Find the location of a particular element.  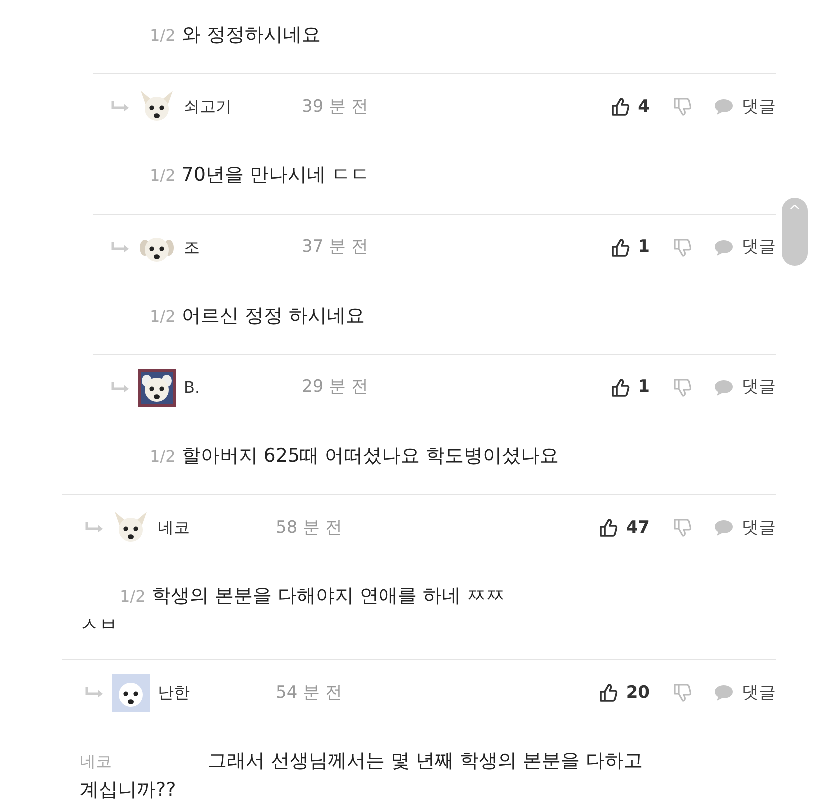

username: B. is located at coordinates (208, 388).